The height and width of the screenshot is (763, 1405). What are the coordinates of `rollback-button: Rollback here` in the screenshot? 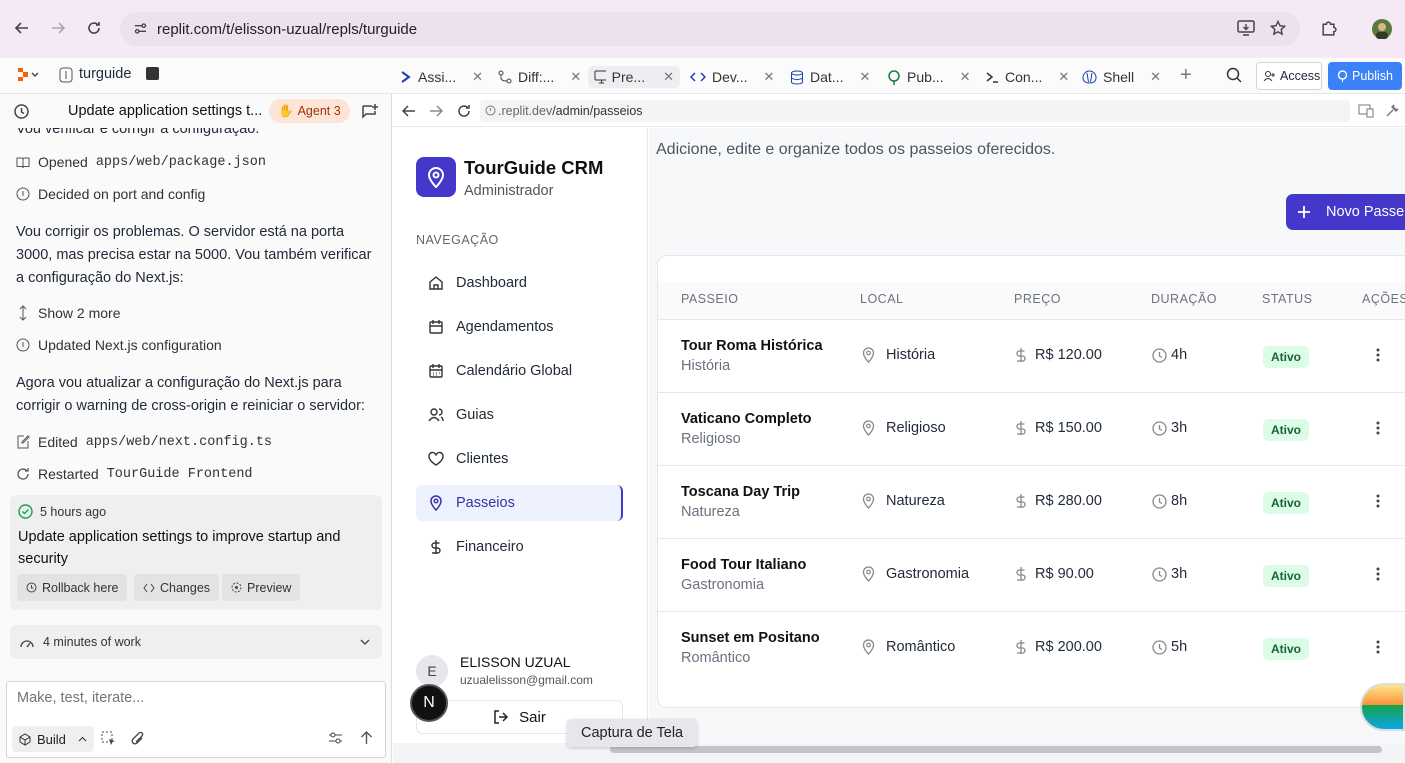 It's located at (72, 587).